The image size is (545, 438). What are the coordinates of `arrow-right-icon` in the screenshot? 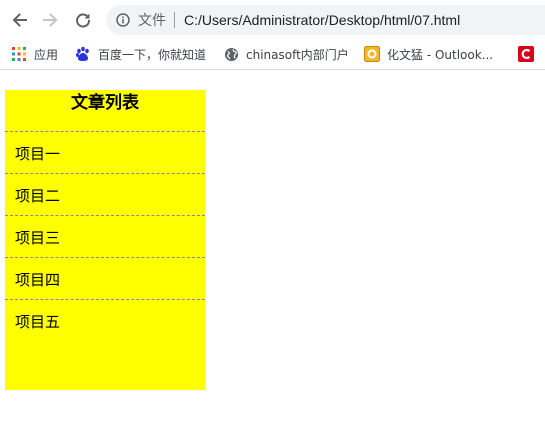 It's located at (50, 20).